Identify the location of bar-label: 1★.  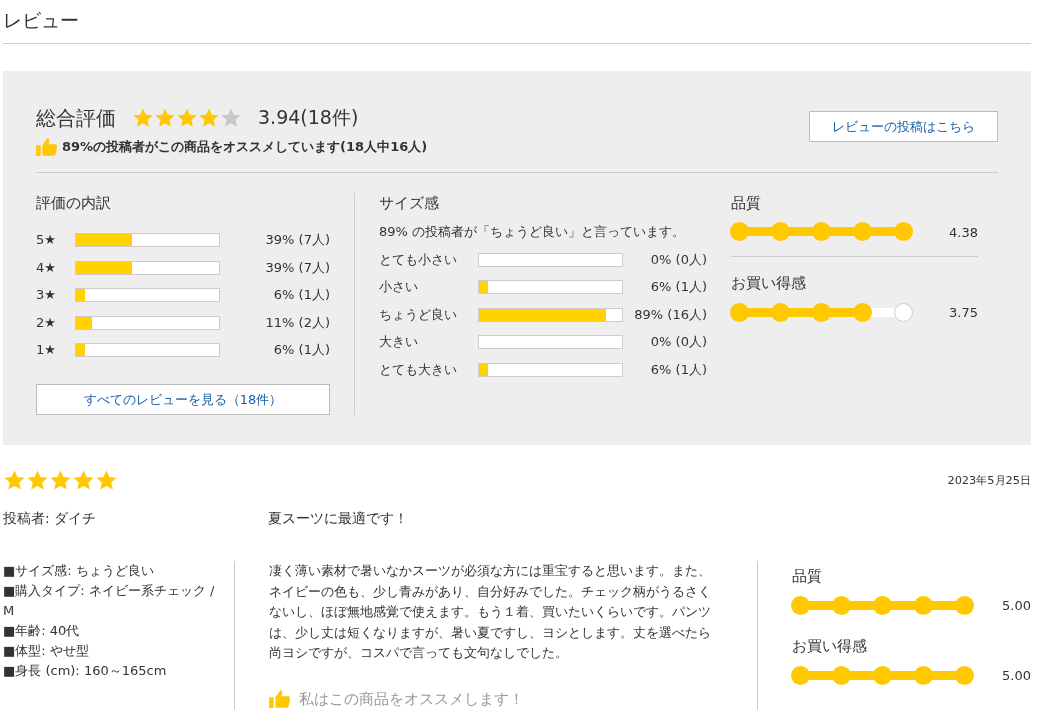
(46, 350).